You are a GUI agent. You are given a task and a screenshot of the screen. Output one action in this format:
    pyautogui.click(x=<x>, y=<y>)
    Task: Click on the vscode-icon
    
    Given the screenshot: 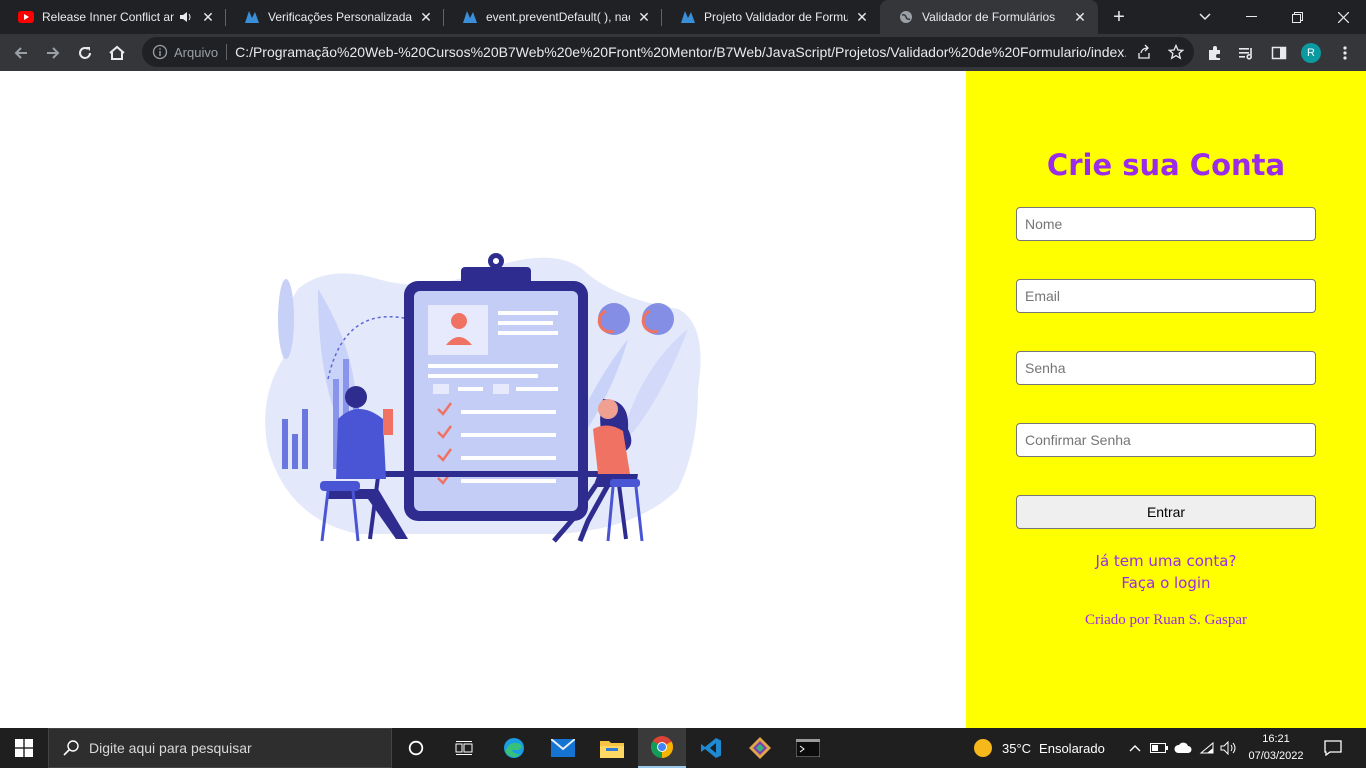 What is the action you would take?
    pyautogui.click(x=711, y=748)
    